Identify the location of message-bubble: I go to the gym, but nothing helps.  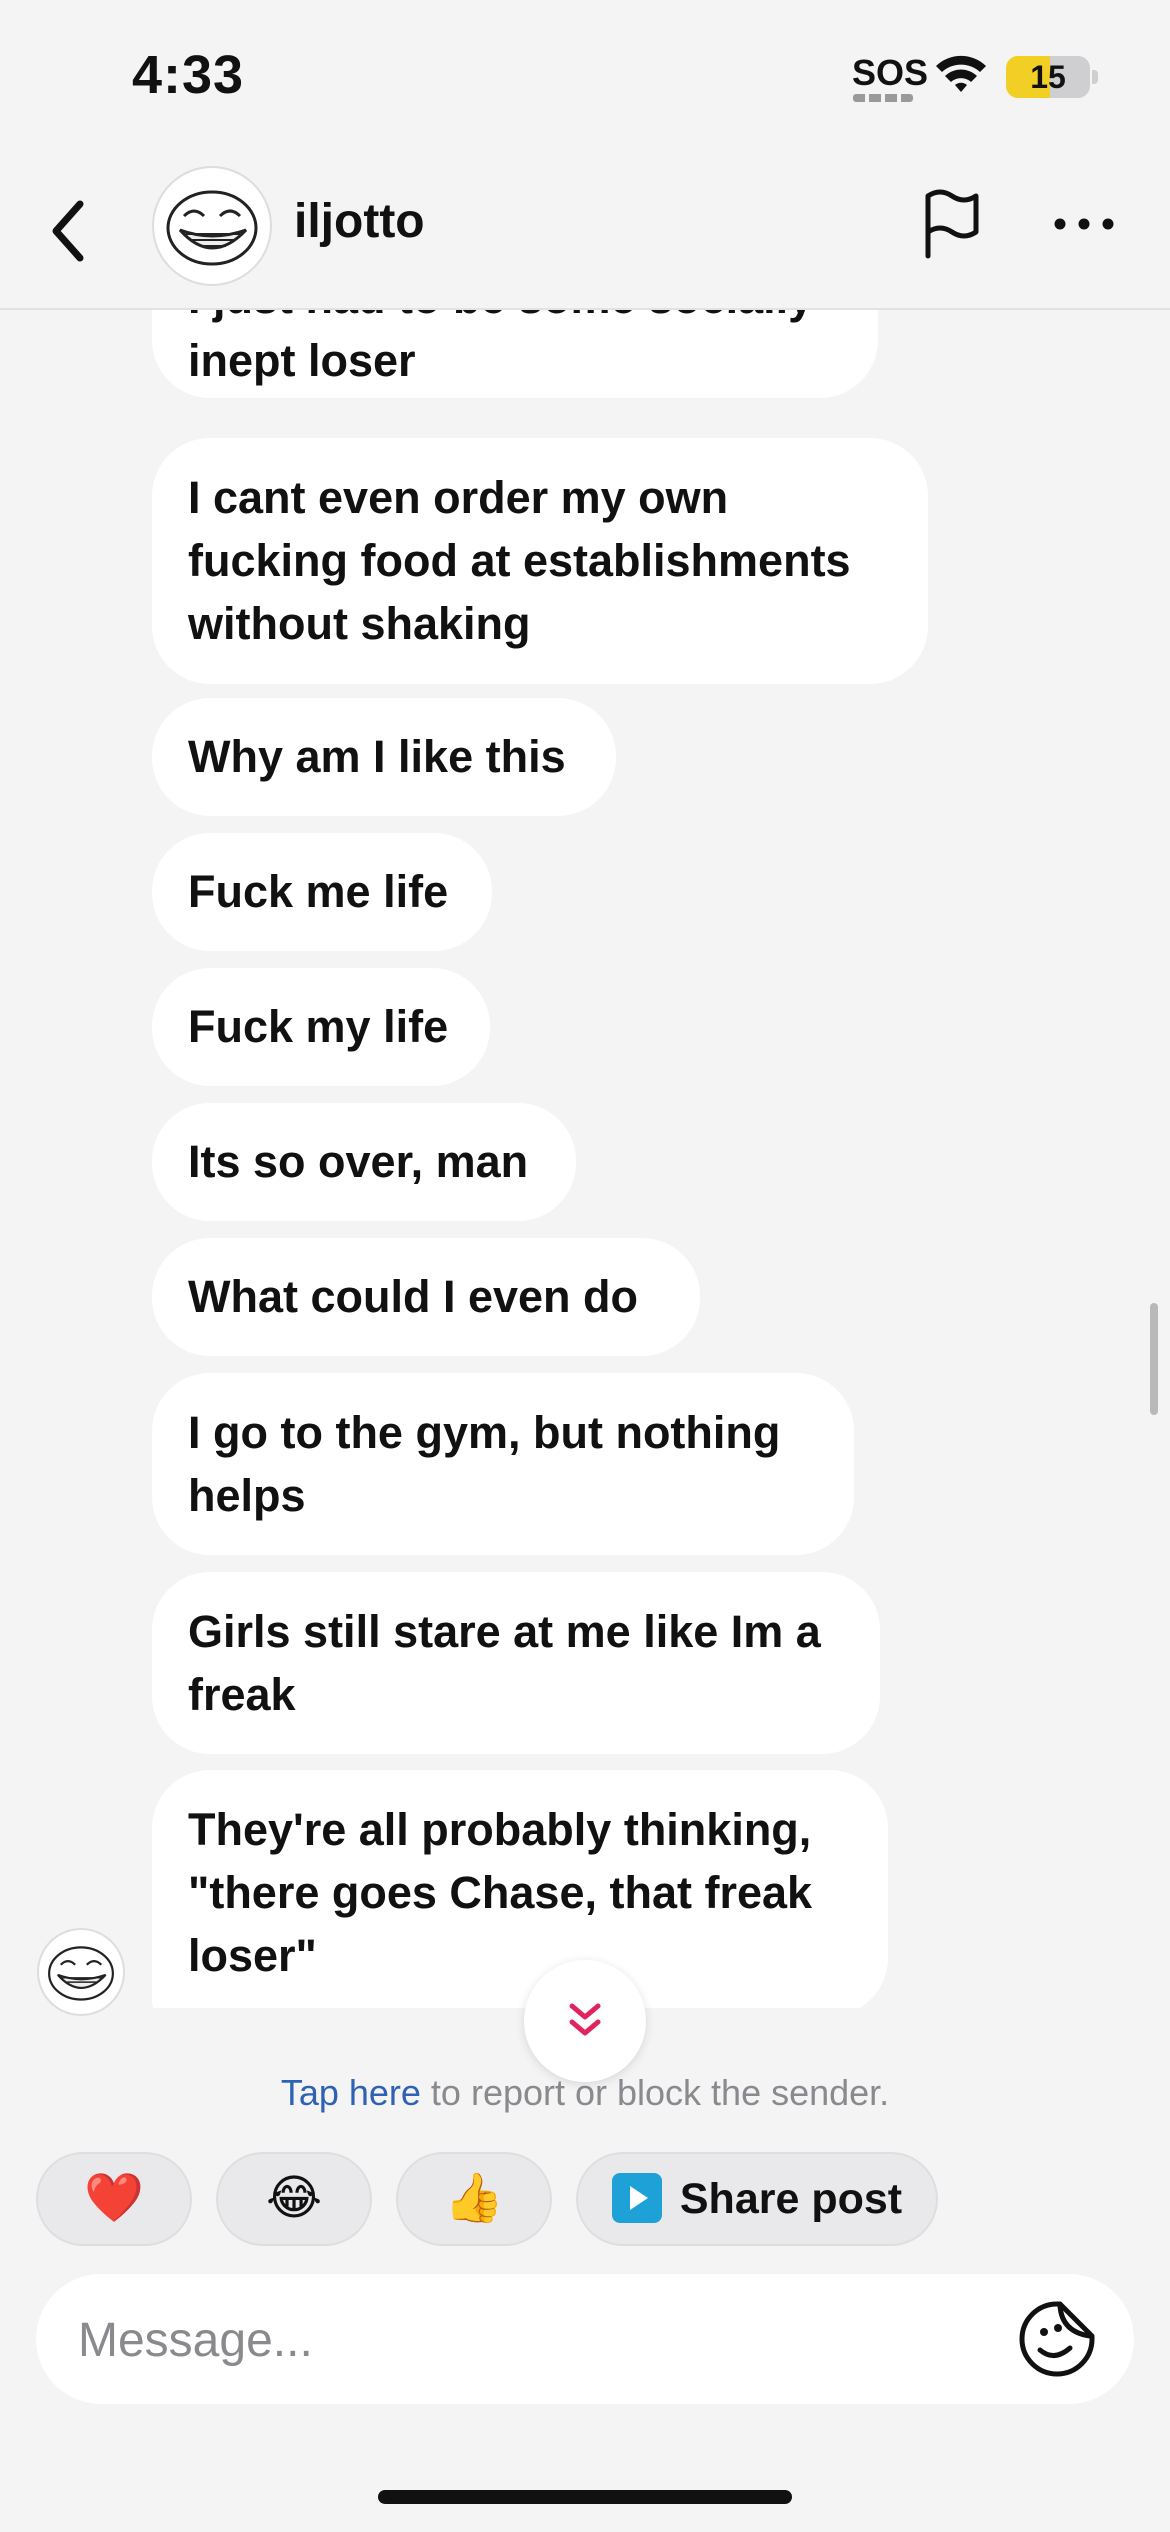
(503, 1464).